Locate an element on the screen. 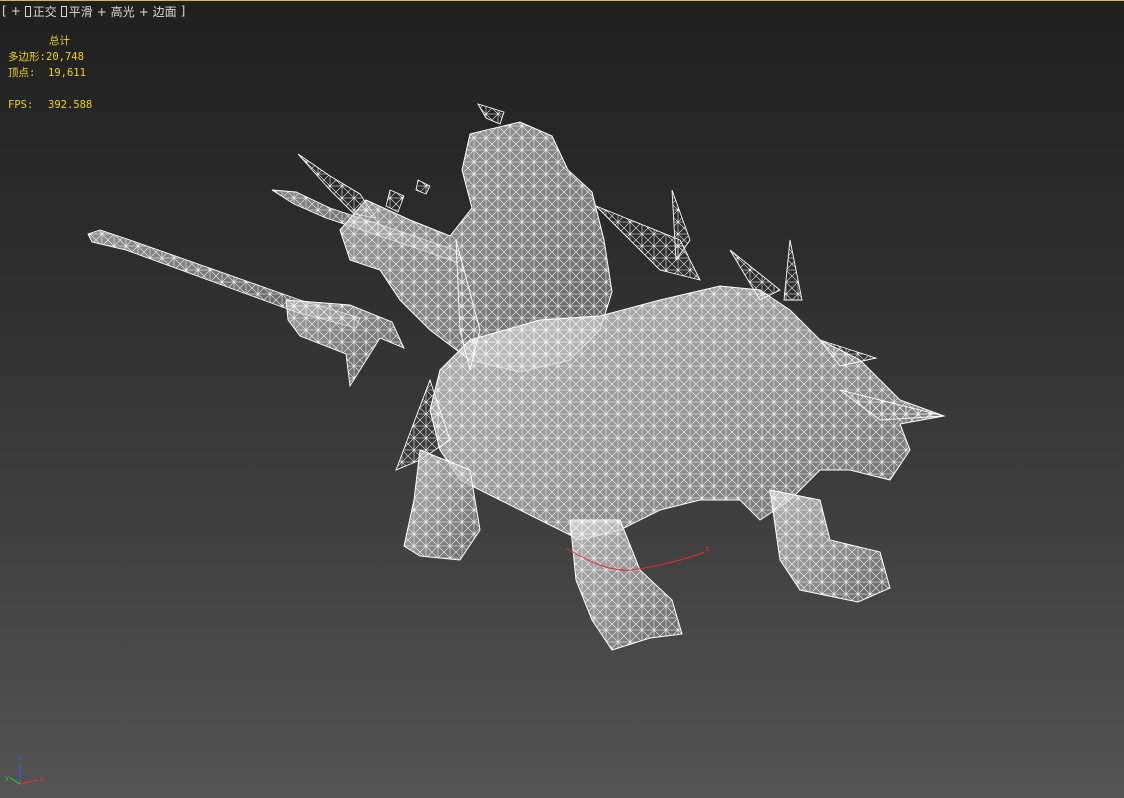  shading-mode-menu: 平滑 is located at coordinates (76, 11).